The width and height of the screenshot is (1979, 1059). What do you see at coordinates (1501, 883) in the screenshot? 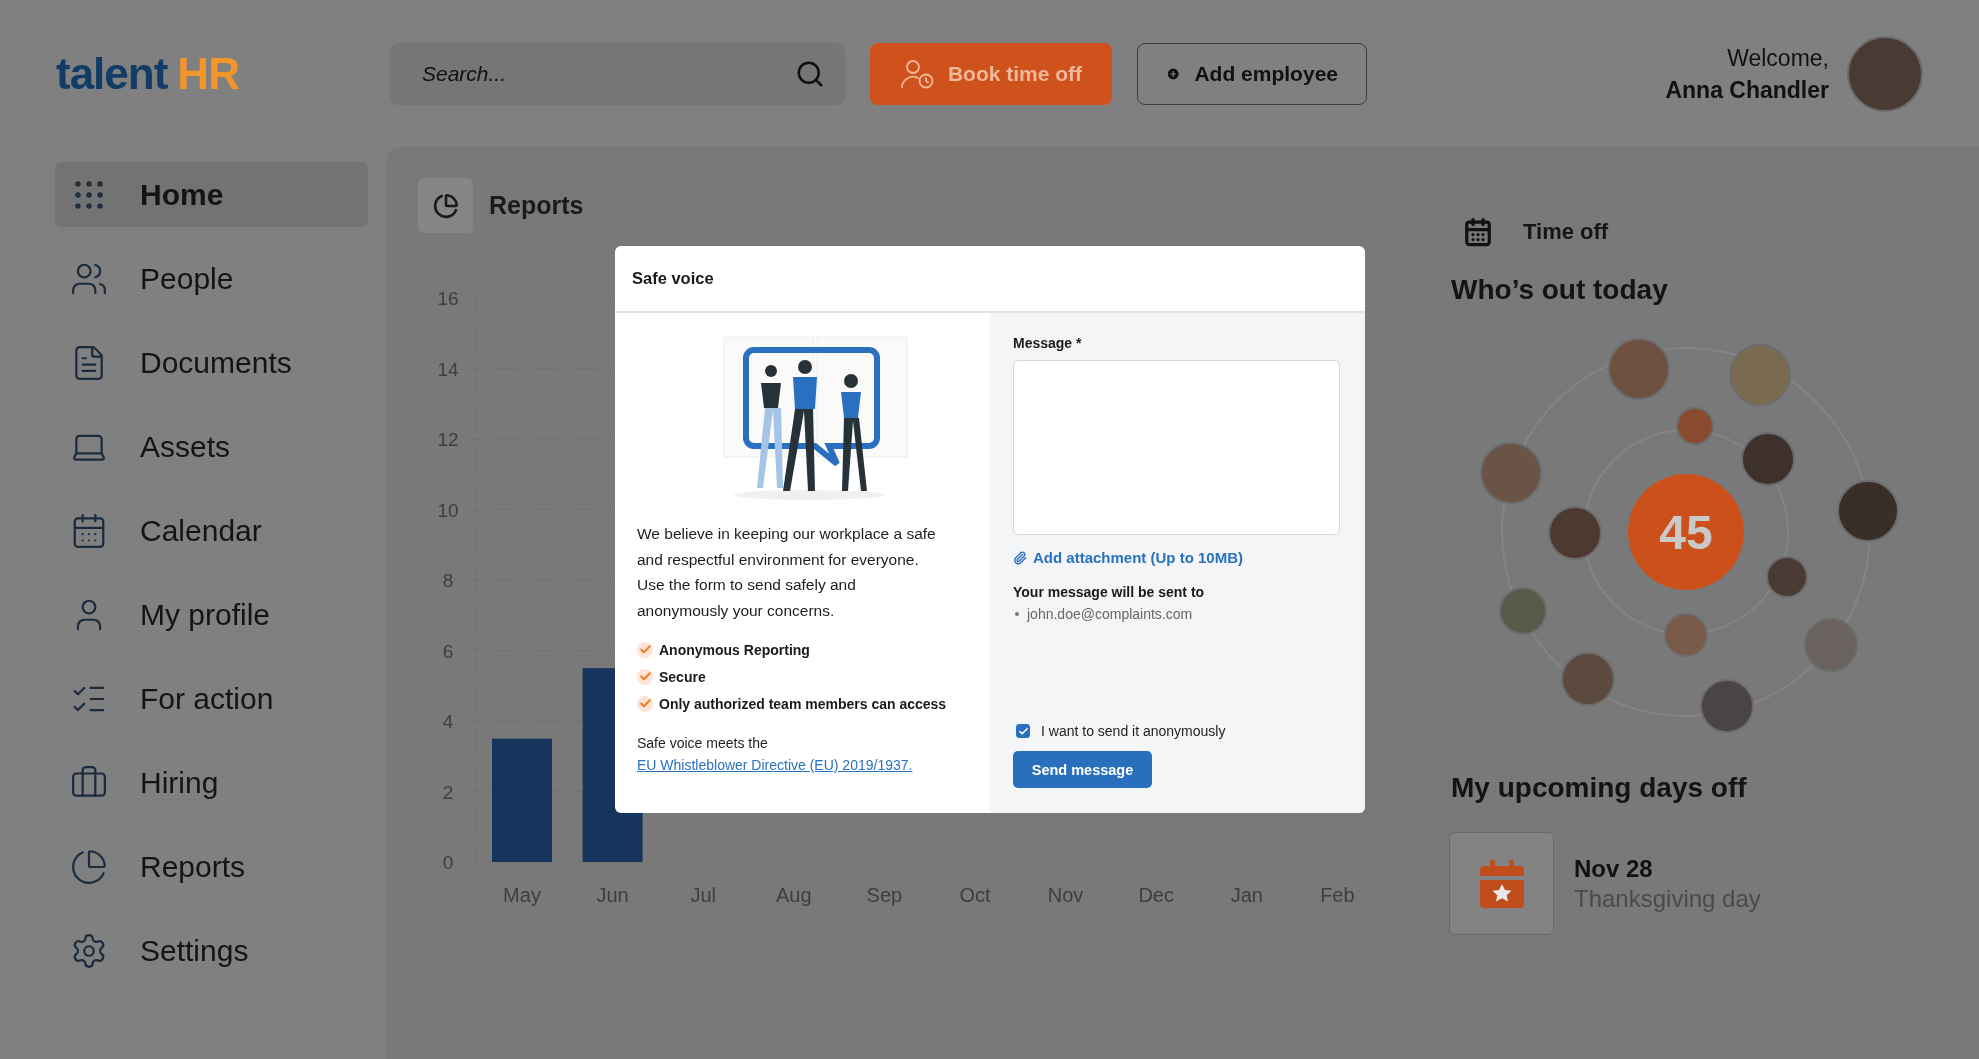
I see `calendar-star-icon` at bounding box center [1501, 883].